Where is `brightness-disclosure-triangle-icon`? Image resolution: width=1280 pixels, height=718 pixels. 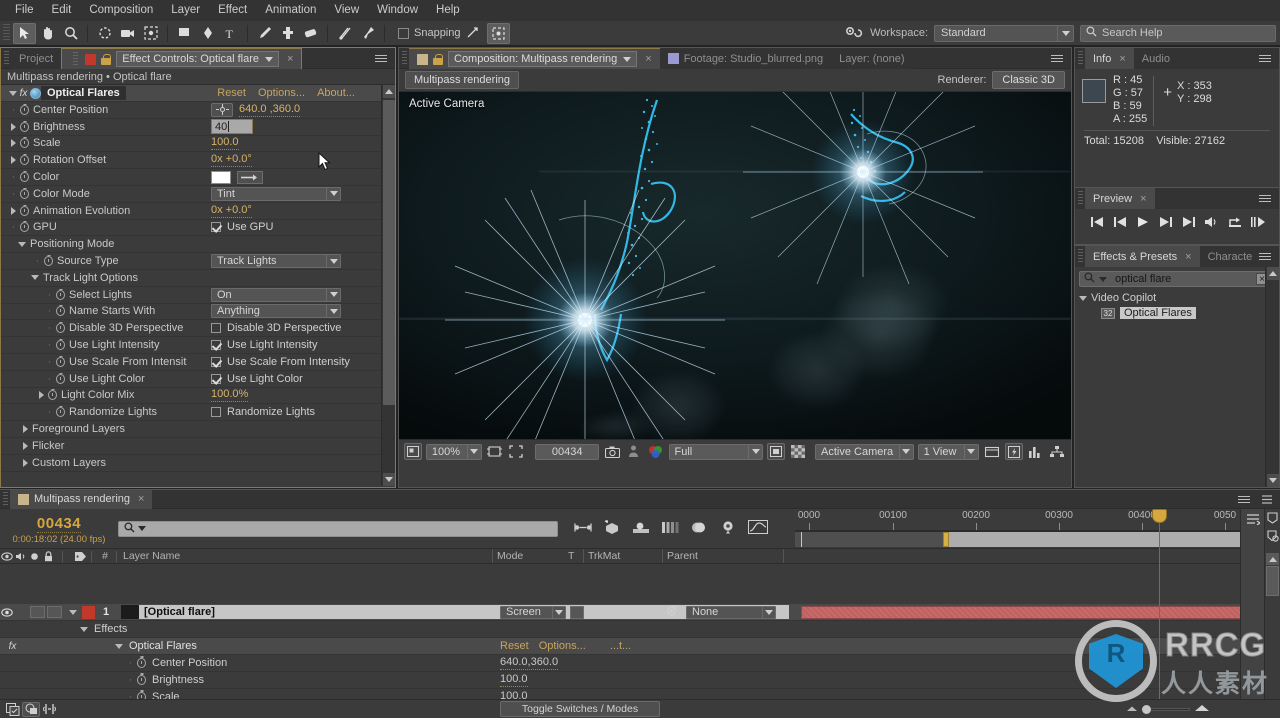
brightness-disclosure-triangle-icon is located at coordinates (13, 126).